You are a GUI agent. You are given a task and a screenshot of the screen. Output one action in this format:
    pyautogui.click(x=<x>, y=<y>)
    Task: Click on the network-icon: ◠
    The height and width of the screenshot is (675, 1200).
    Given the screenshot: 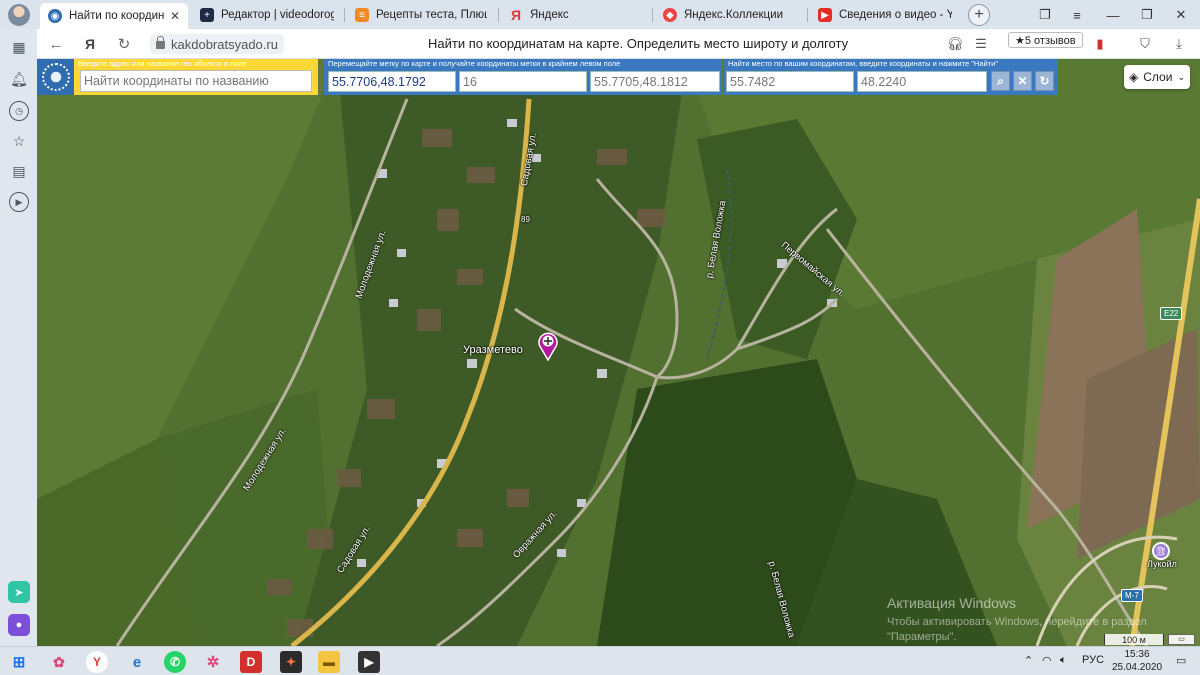 What is the action you would take?
    pyautogui.click(x=1047, y=660)
    